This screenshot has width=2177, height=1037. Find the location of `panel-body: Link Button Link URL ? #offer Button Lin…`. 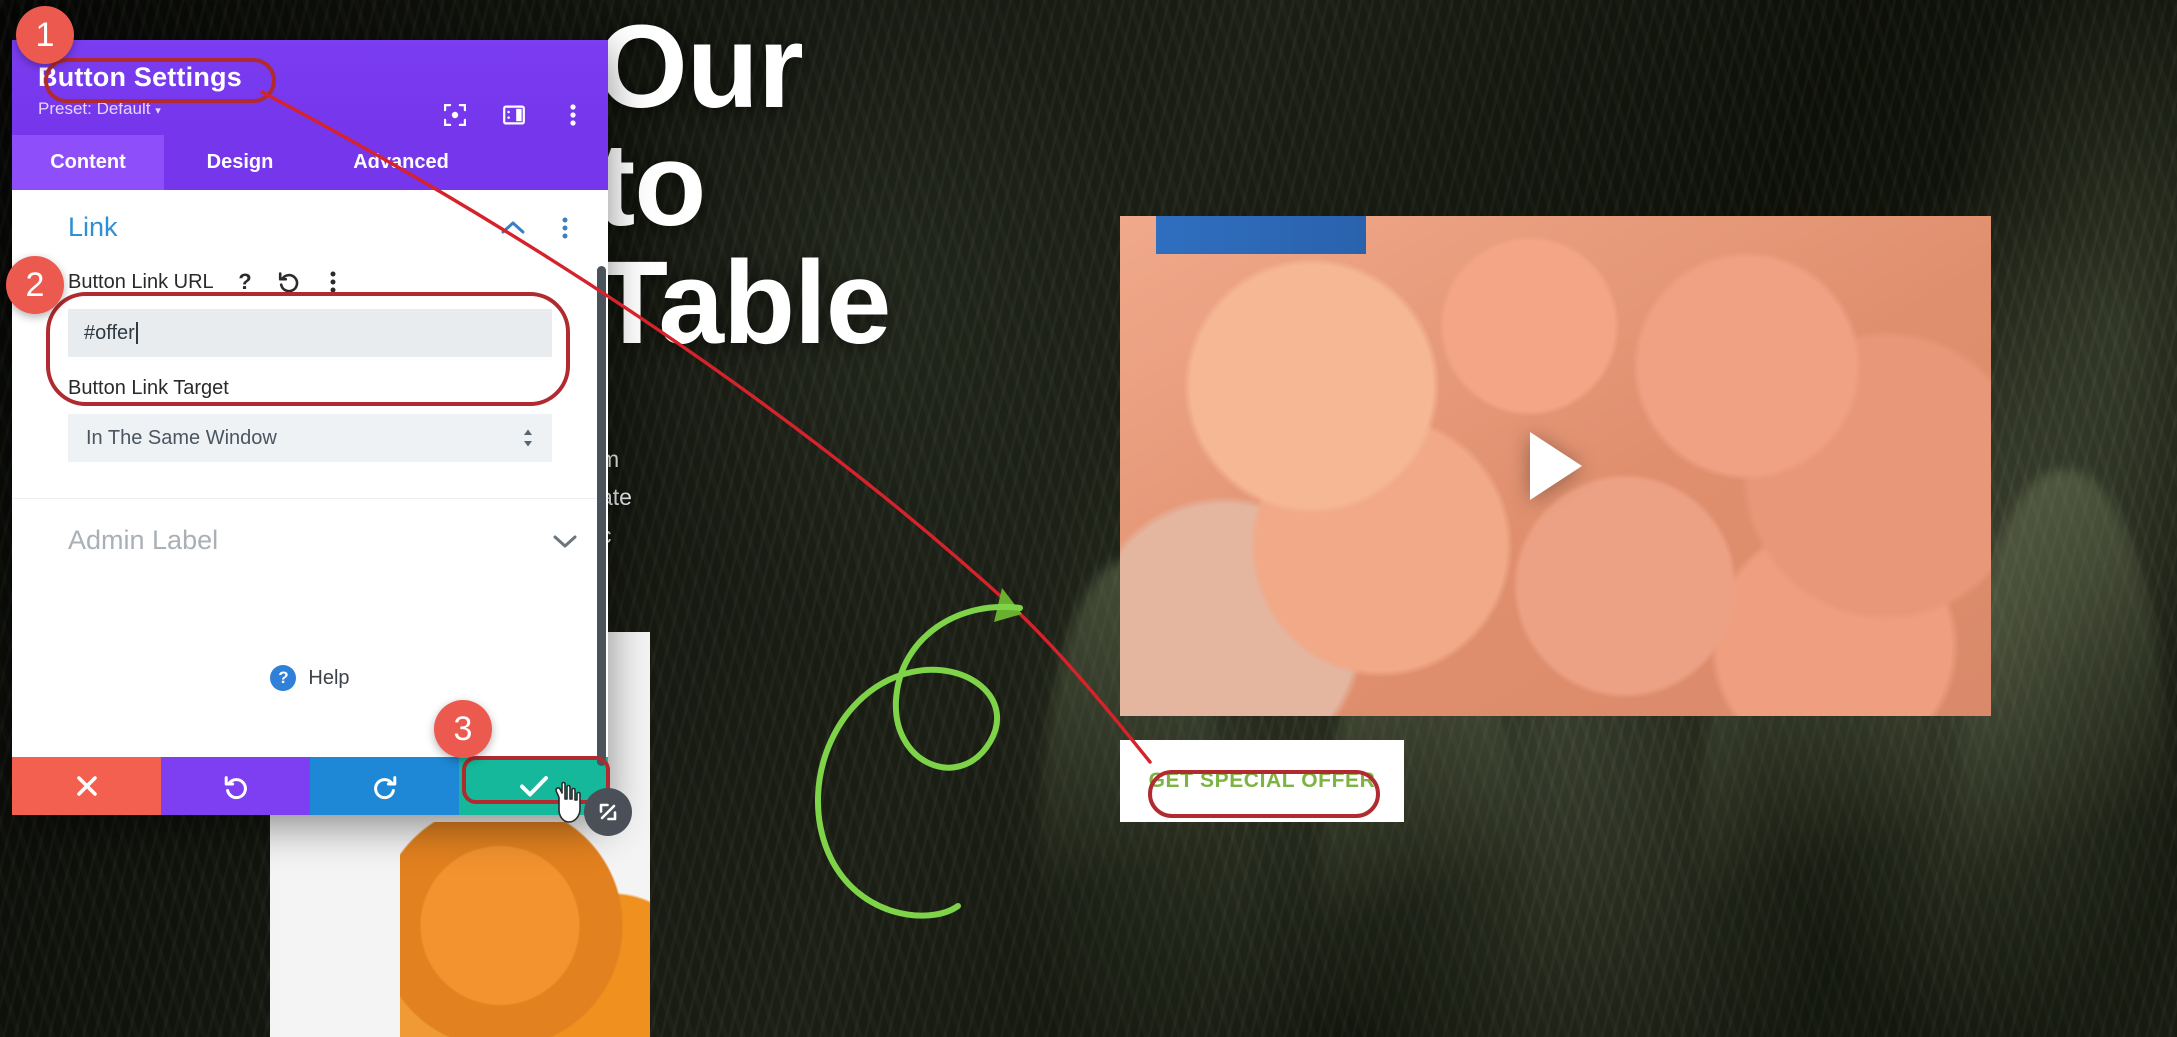

panel-body: Link Button Link URL ? #offer Button Lin… is located at coordinates (310, 473).